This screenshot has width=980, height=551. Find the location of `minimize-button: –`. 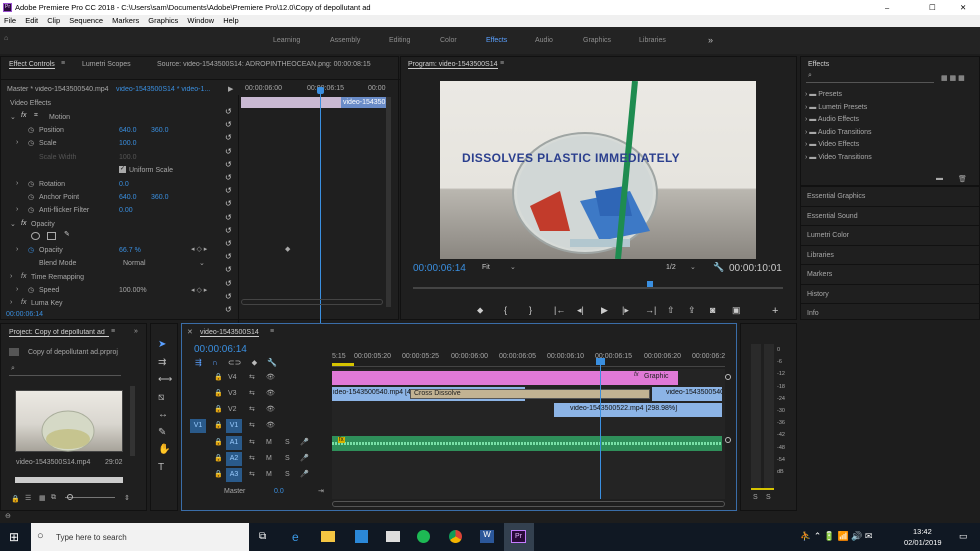

minimize-button: – is located at coordinates (887, 7).